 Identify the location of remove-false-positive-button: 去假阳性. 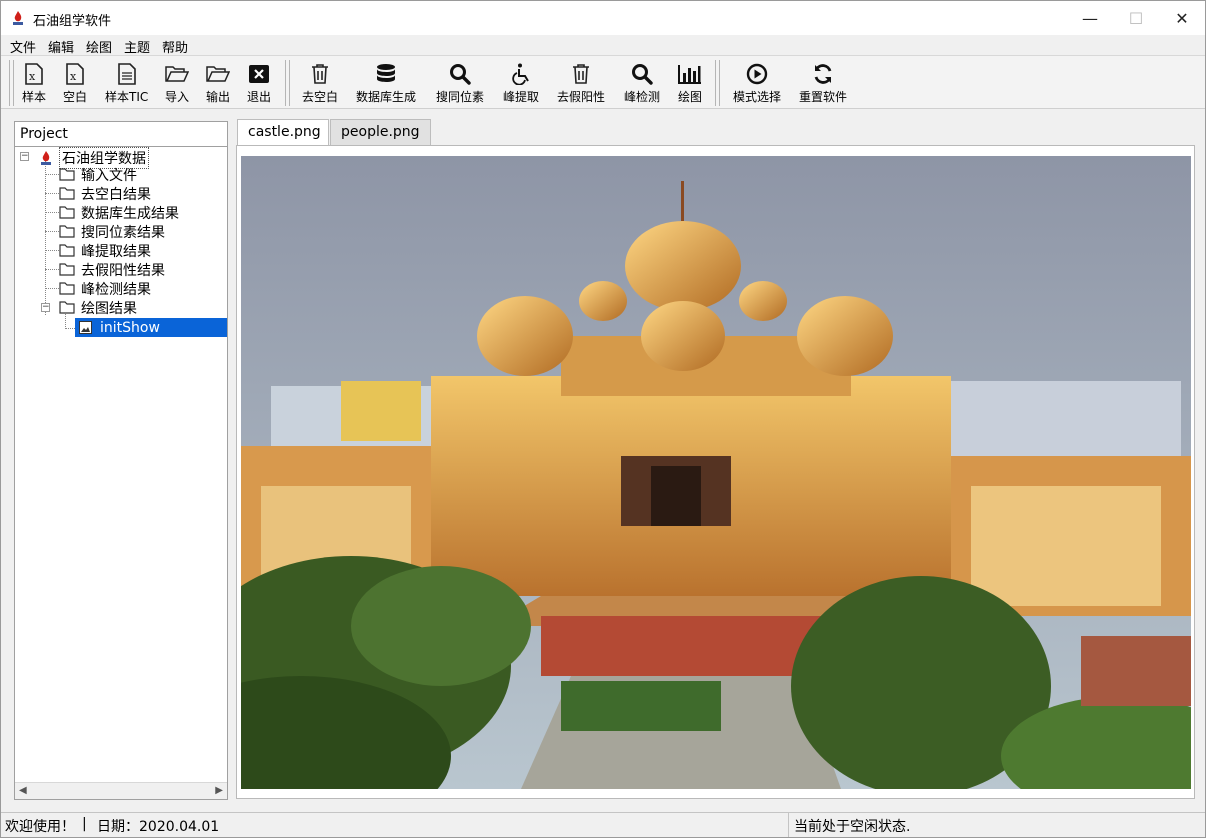
(581, 84).